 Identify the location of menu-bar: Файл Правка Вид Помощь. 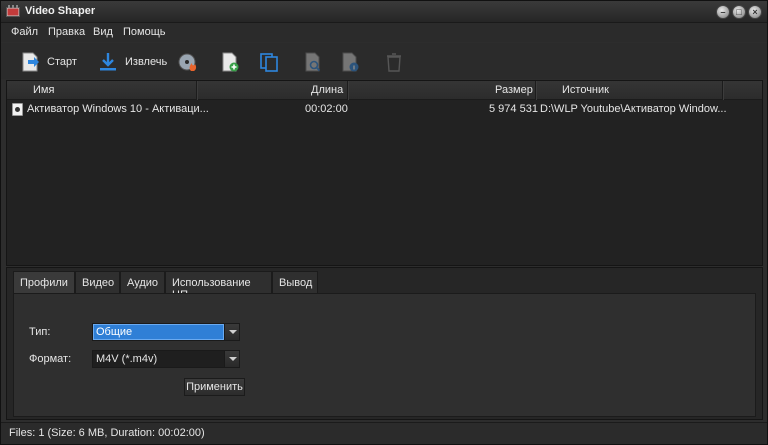
(384, 32).